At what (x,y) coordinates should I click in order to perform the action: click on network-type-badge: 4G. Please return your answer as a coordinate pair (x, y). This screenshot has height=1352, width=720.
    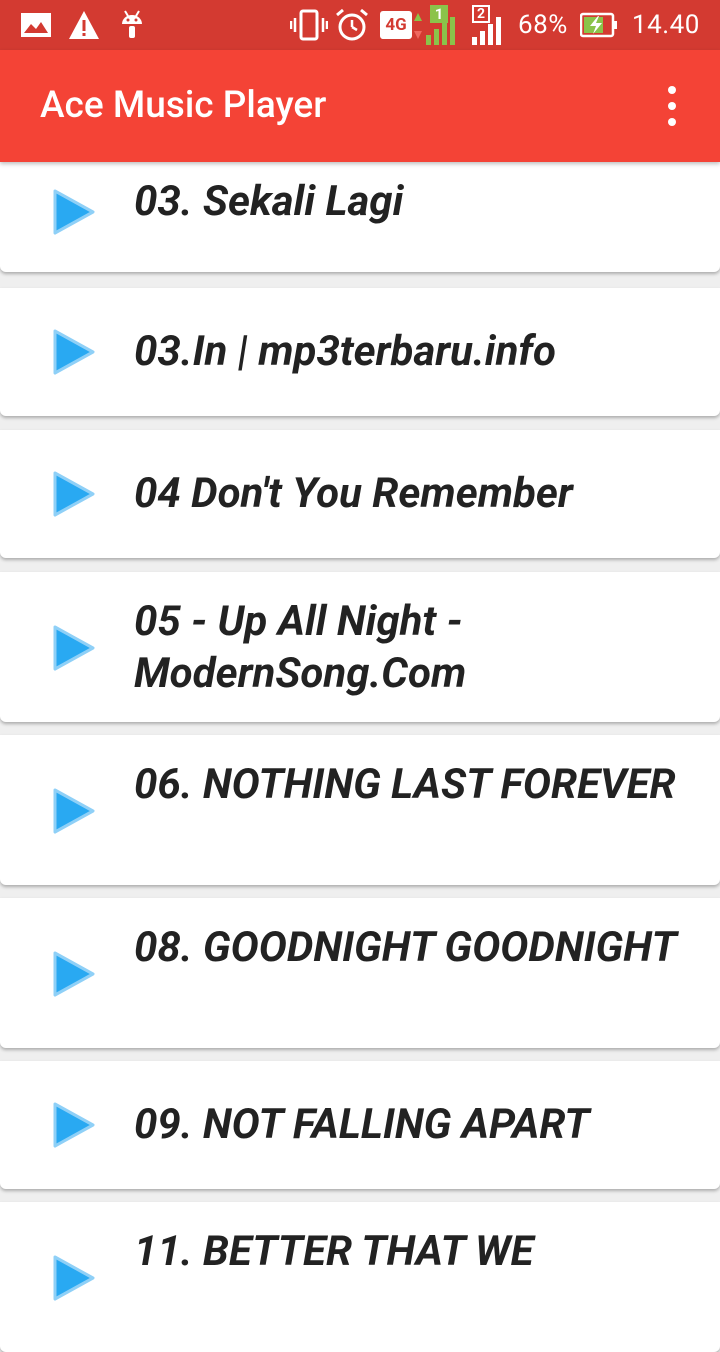
    Looking at the image, I should click on (396, 25).